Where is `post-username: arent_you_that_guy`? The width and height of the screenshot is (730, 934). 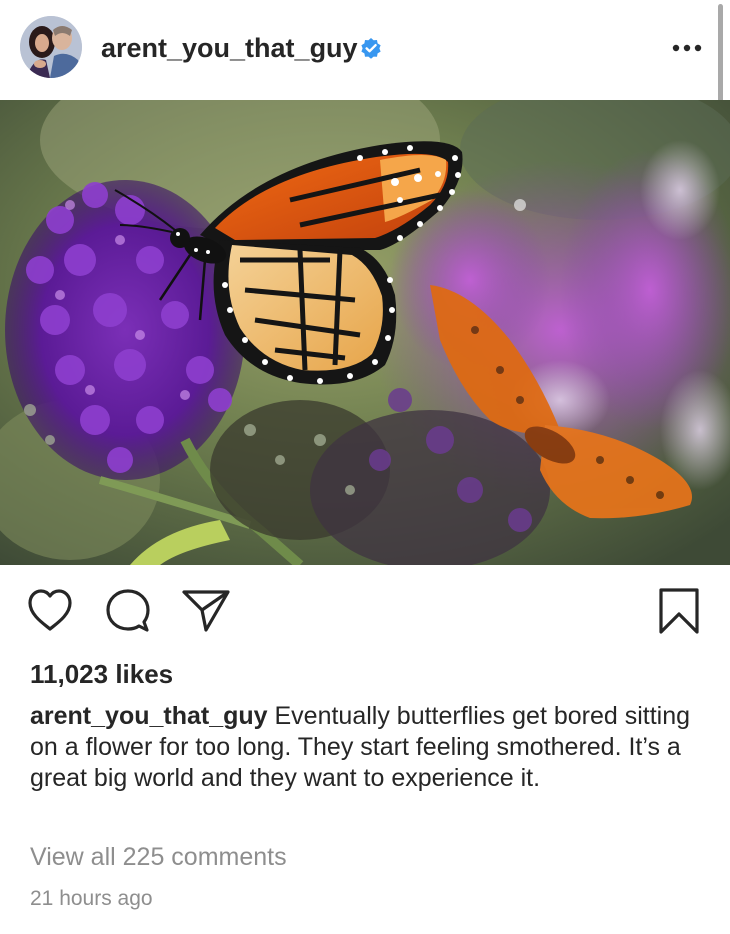
post-username: arent_you_that_guy is located at coordinates (229, 48).